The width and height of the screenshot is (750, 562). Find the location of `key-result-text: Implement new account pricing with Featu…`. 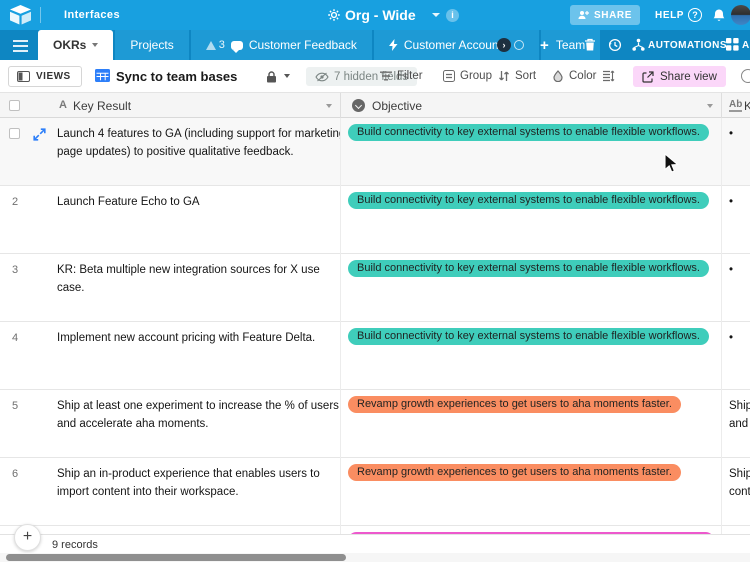

key-result-text: Implement new account pricing with Featu… is located at coordinates (186, 338).